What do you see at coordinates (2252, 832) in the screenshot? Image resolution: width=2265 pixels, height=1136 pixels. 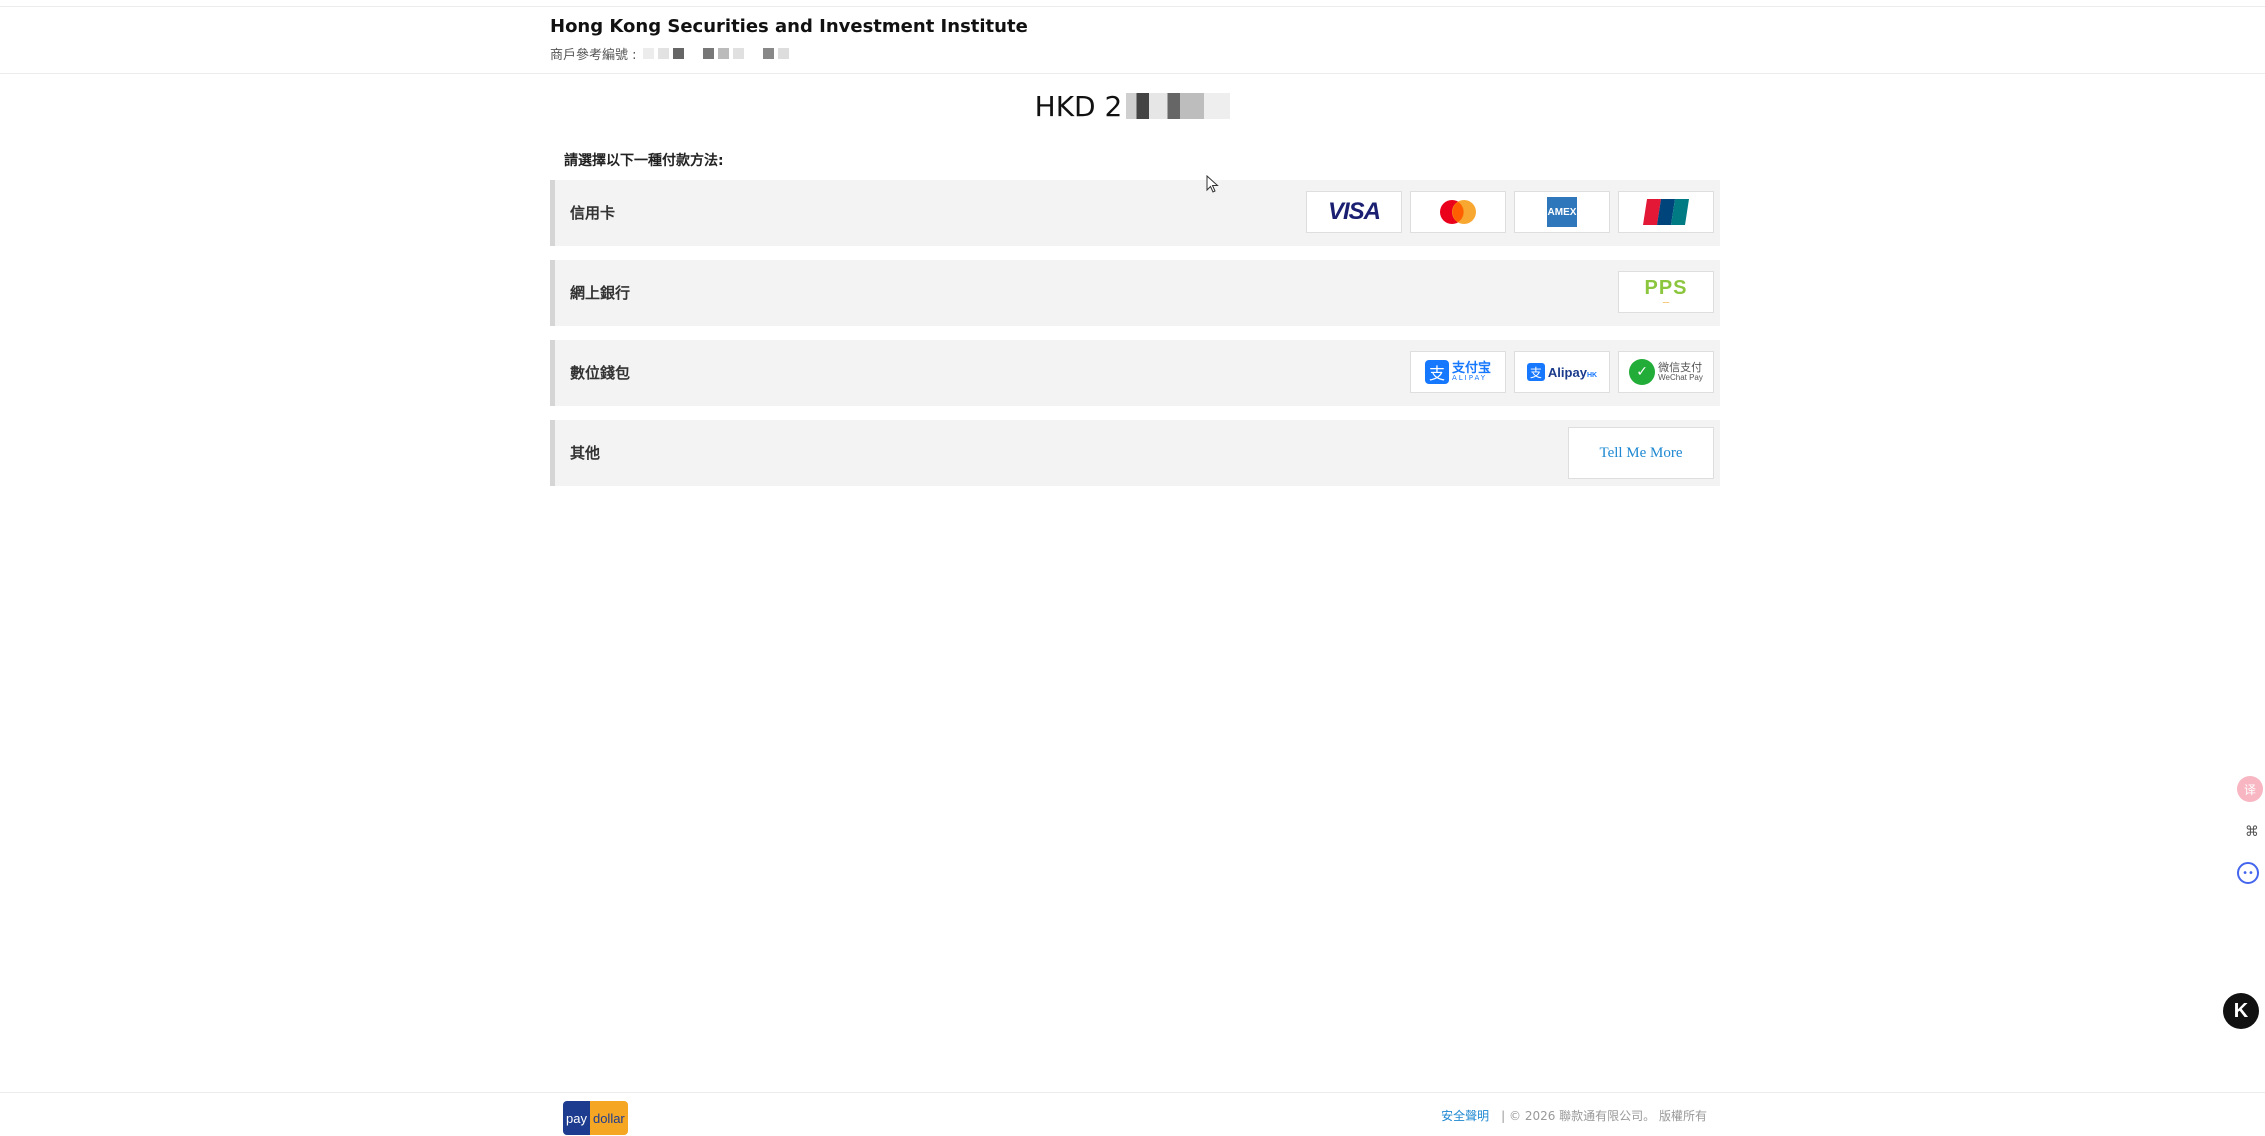 I see `apps-grid-icon: ⌘` at bounding box center [2252, 832].